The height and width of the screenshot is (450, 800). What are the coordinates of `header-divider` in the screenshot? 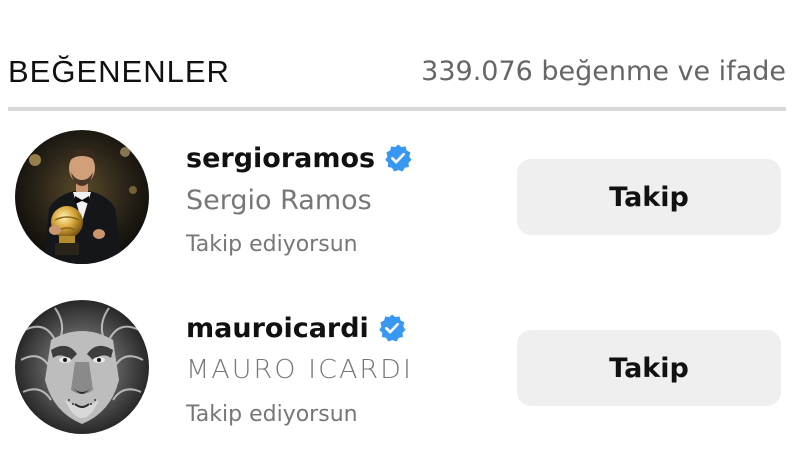 It's located at (397, 109).